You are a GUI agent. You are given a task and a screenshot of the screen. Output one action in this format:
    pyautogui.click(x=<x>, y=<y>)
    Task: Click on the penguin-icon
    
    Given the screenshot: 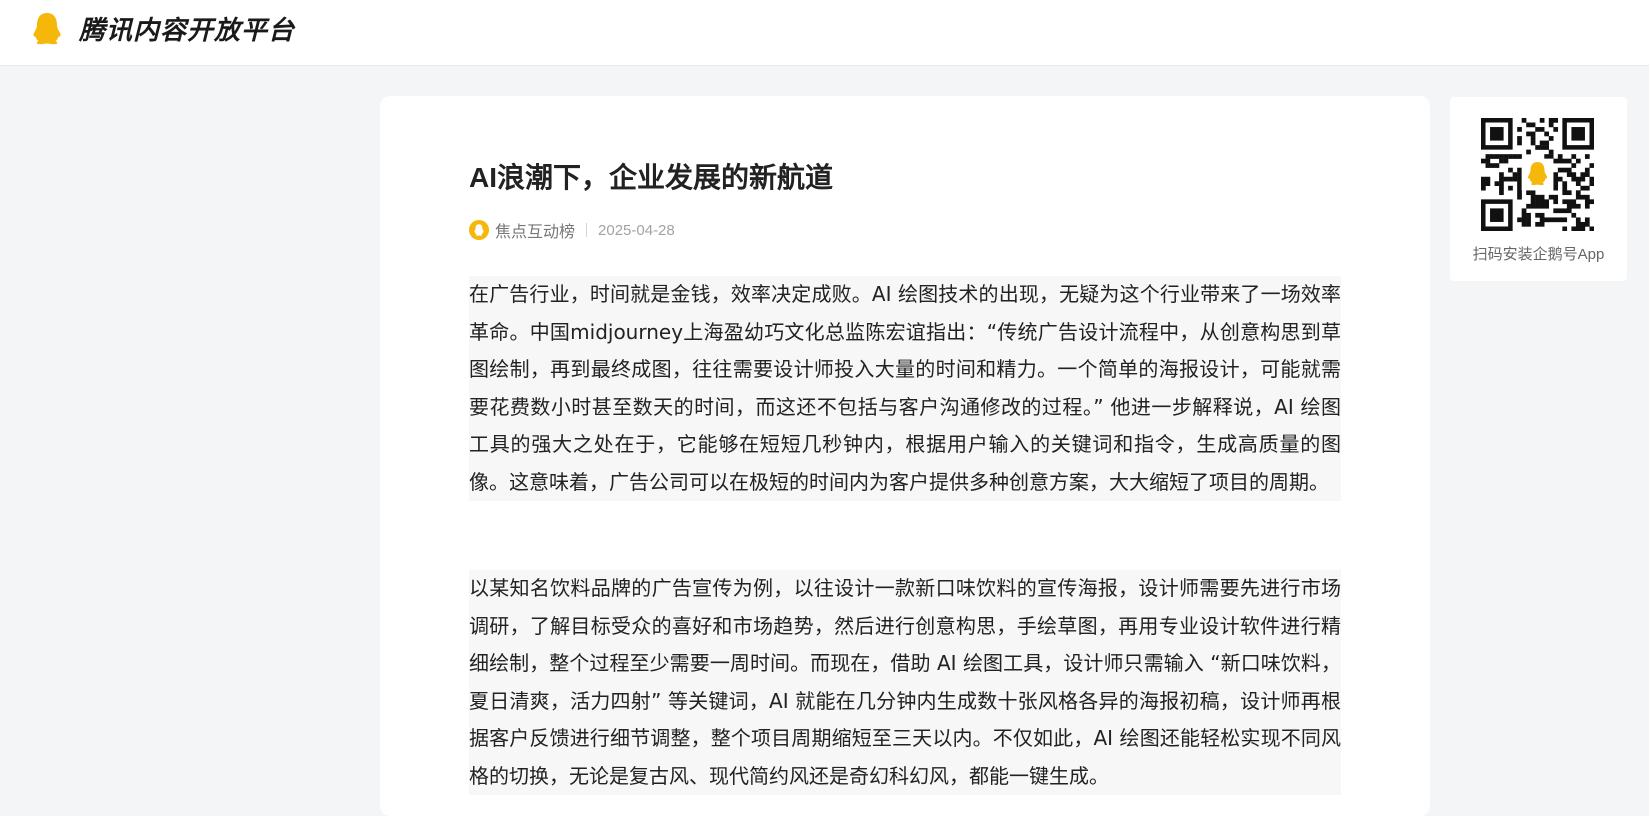 What is the action you would take?
    pyautogui.click(x=47, y=29)
    